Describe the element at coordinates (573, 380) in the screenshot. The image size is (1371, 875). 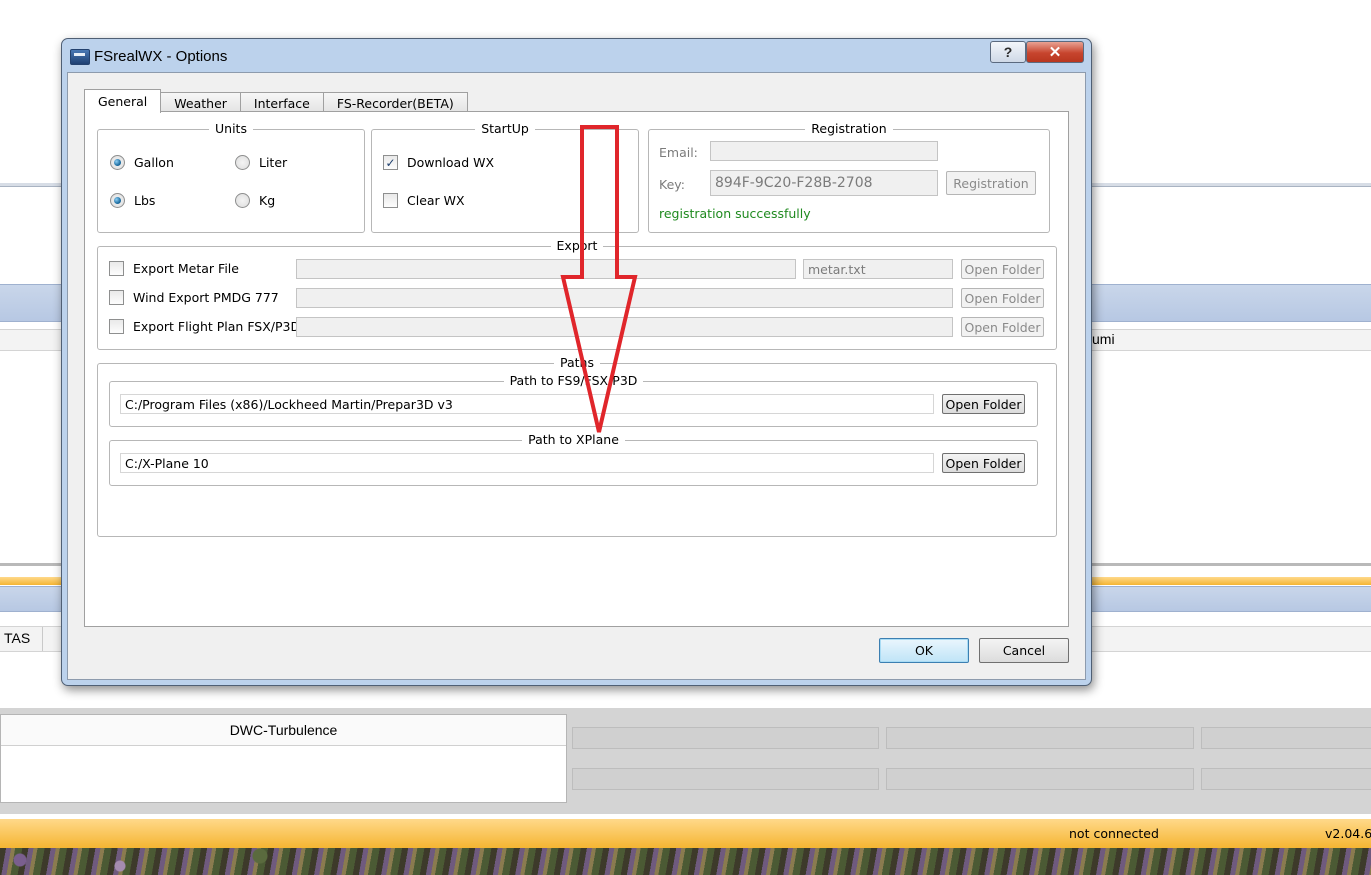
I see `fs-path-title: Path to FS9/FSX/P3D` at that location.